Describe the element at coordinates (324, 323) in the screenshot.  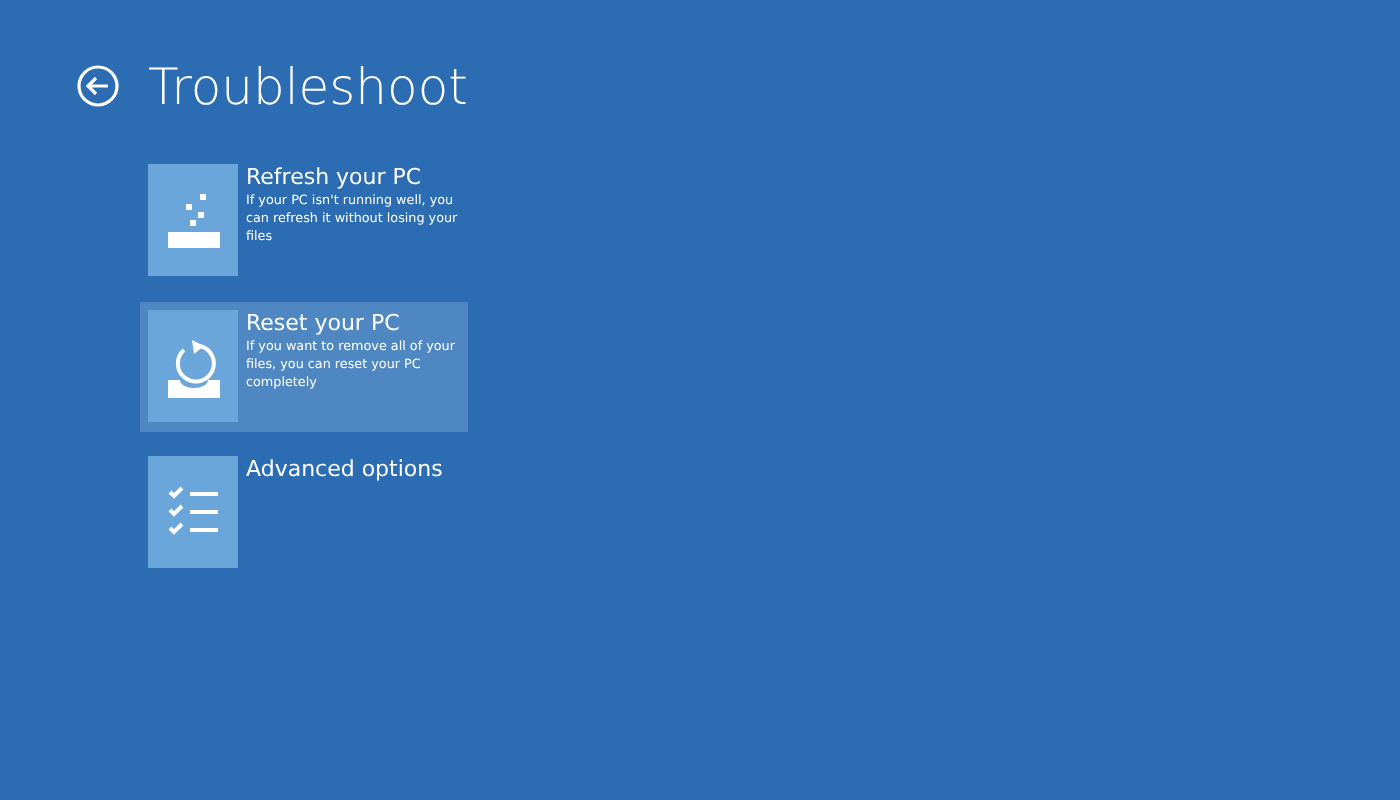
I see `option-title: Reset your PC` at that location.